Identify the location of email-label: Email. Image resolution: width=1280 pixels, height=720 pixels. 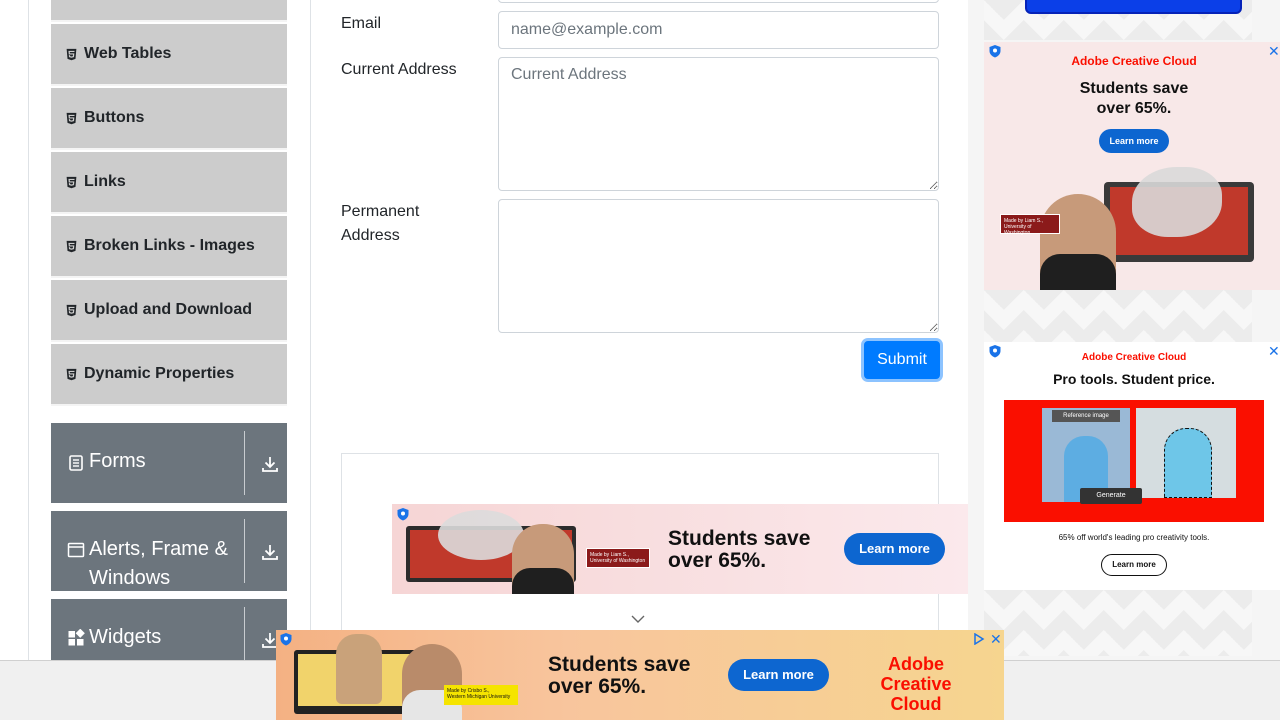
(361, 23).